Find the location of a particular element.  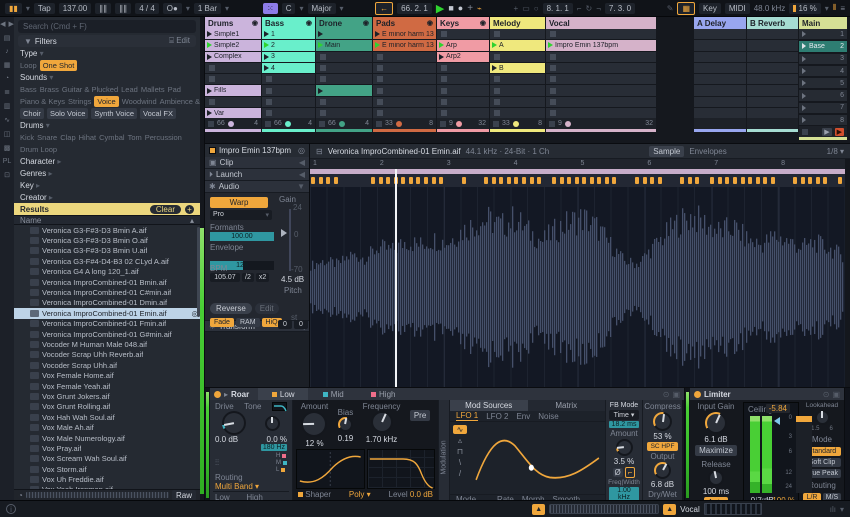

input-gain-value: 6.1 dB is located at coordinates (715, 439).